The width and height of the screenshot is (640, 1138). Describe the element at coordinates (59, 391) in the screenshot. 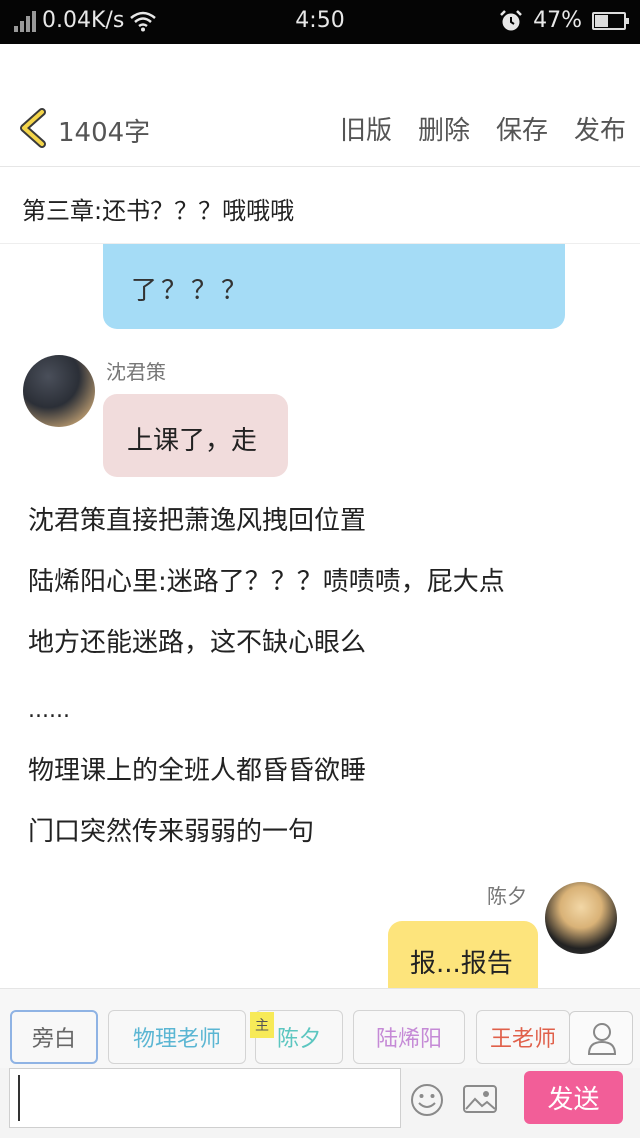

I see `avatar-shen-junce` at that location.